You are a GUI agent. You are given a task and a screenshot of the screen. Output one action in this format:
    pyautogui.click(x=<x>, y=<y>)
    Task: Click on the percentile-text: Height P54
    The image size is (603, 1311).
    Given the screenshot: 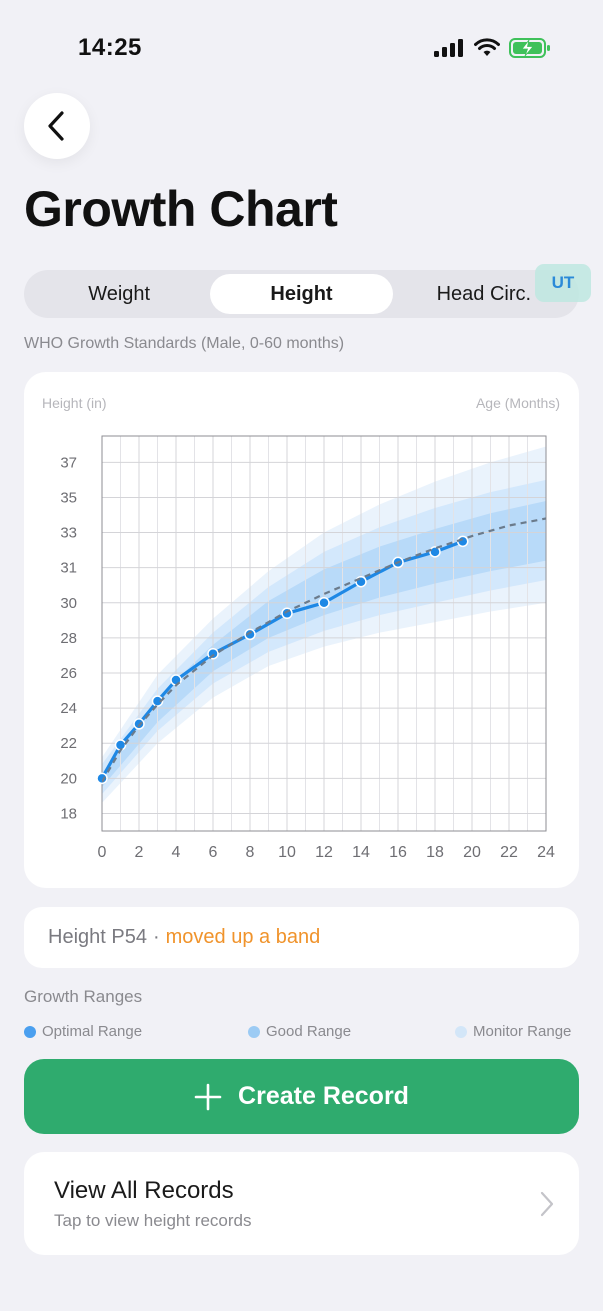 What is the action you would take?
    pyautogui.click(x=97, y=937)
    